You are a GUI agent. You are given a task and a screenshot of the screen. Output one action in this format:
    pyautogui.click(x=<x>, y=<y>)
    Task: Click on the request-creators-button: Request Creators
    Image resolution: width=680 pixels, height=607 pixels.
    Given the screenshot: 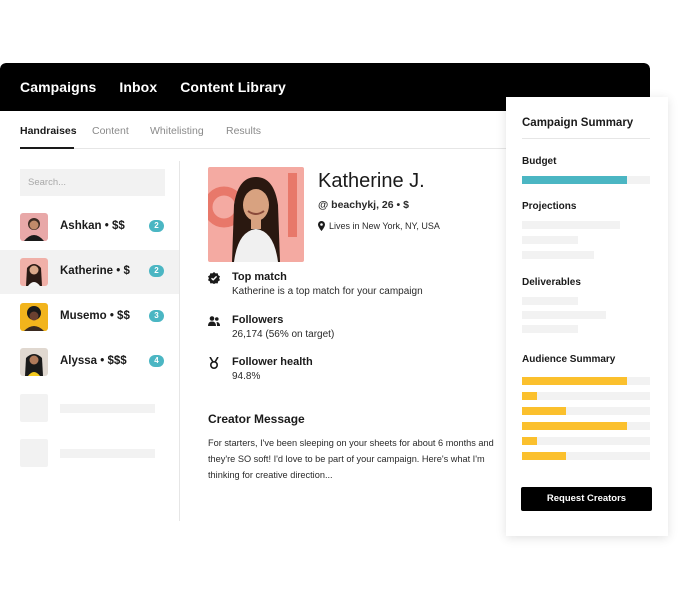 What is the action you would take?
    pyautogui.click(x=586, y=499)
    